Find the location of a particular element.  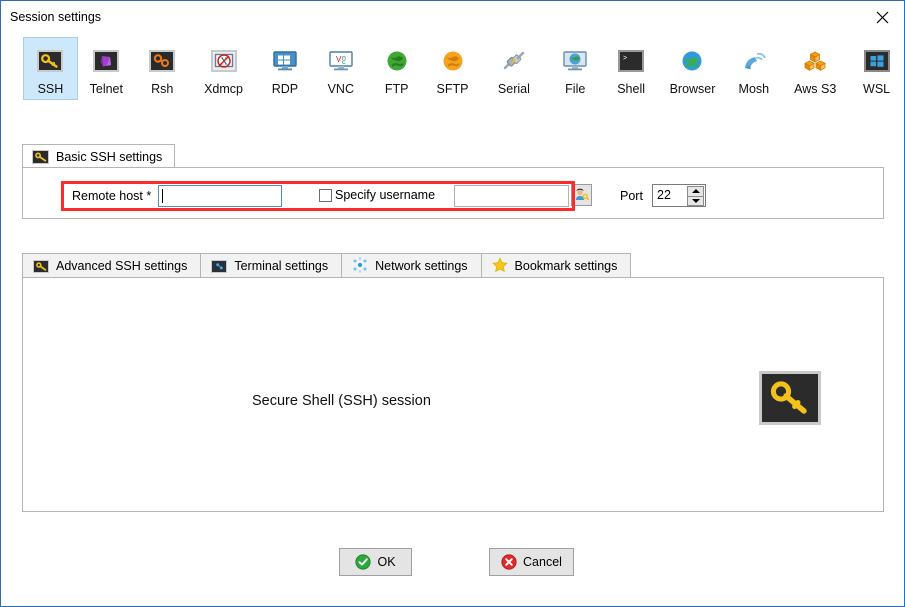

x-circle-icon is located at coordinates (509, 562).